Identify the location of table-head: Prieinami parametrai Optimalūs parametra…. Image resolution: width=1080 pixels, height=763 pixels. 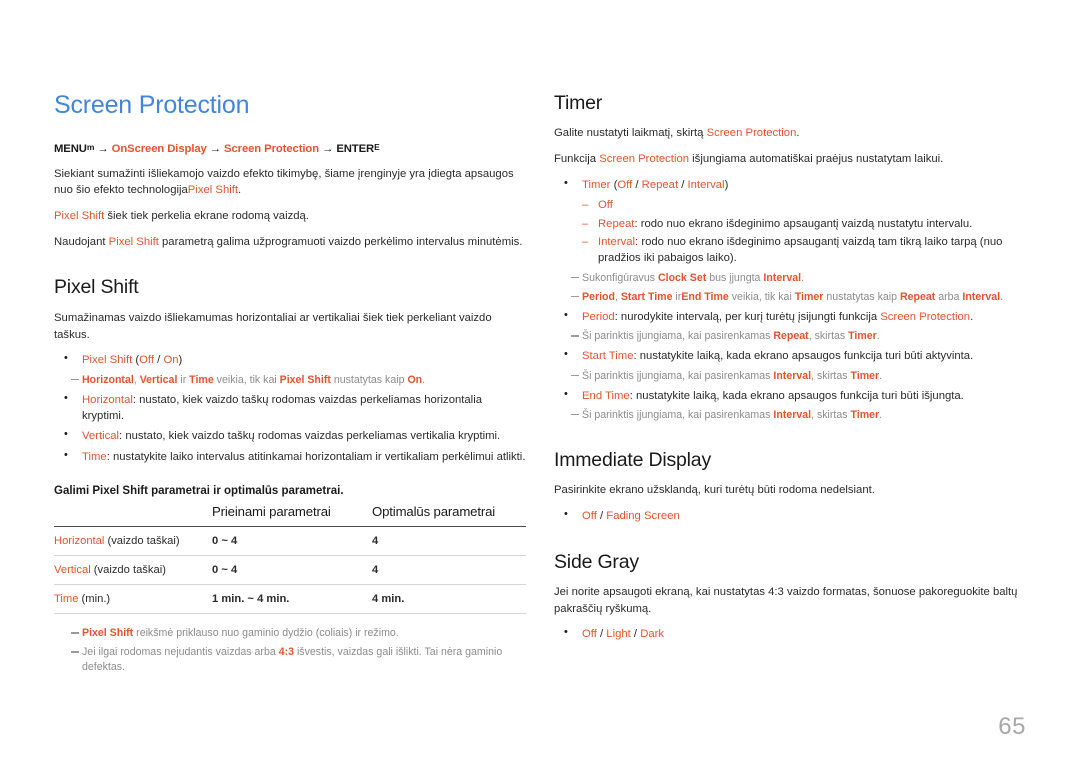
(290, 515).